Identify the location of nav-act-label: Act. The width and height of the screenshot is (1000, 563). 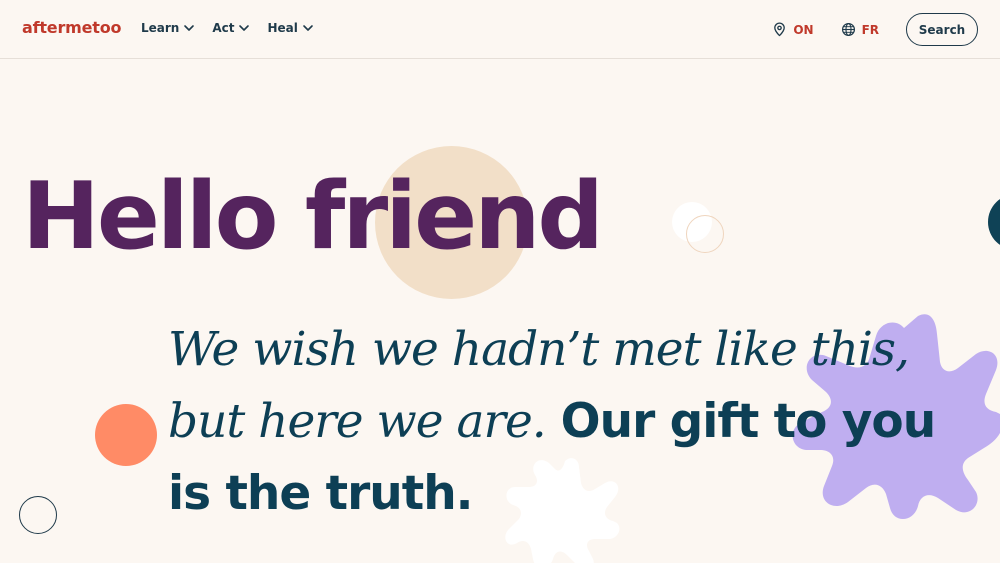
(223, 28).